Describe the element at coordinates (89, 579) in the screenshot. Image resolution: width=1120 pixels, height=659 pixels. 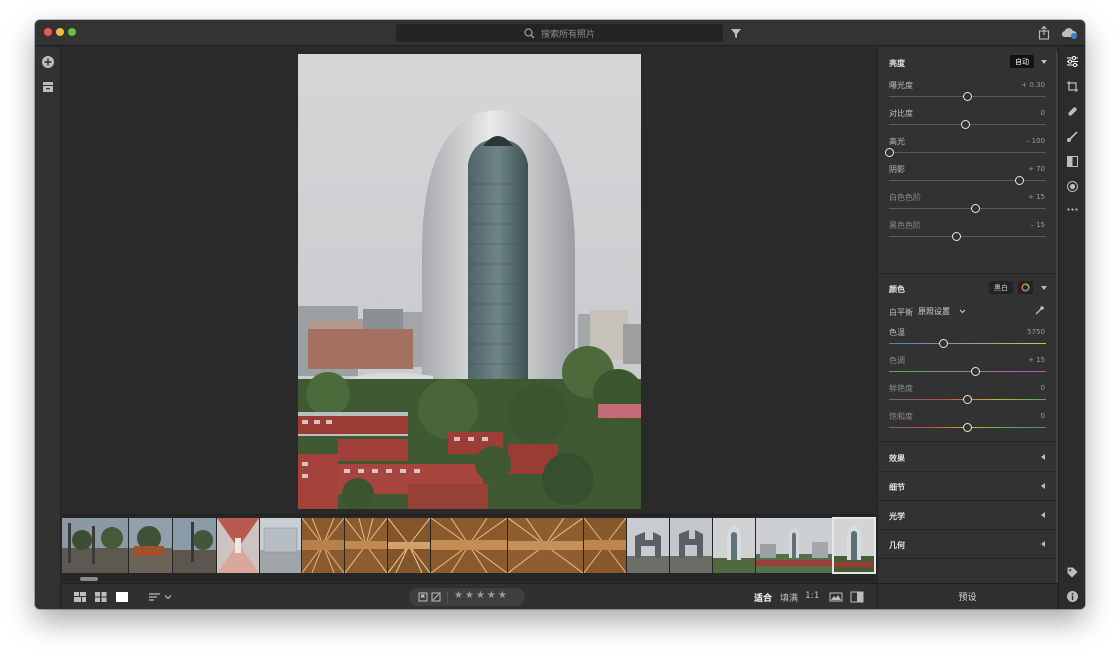
I see `filmstrip-scroll-thumb` at that location.